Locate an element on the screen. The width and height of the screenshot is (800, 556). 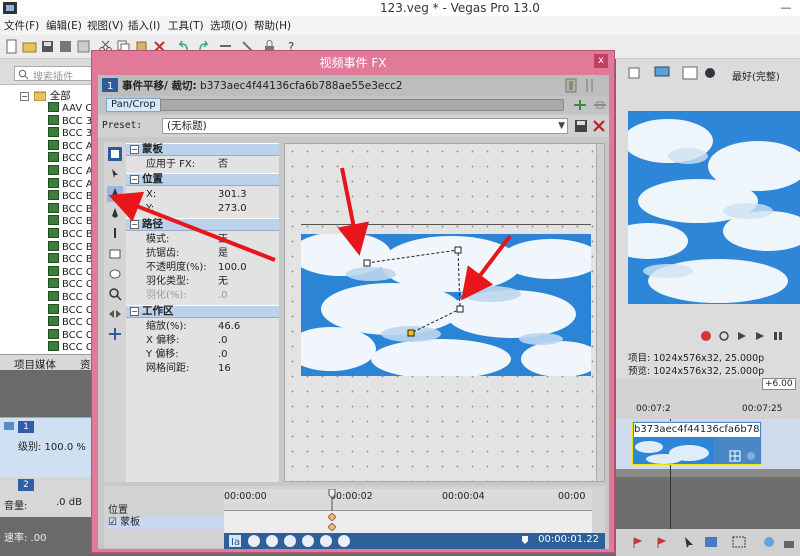
fx-layout-icon is located at coordinates (590, 85).